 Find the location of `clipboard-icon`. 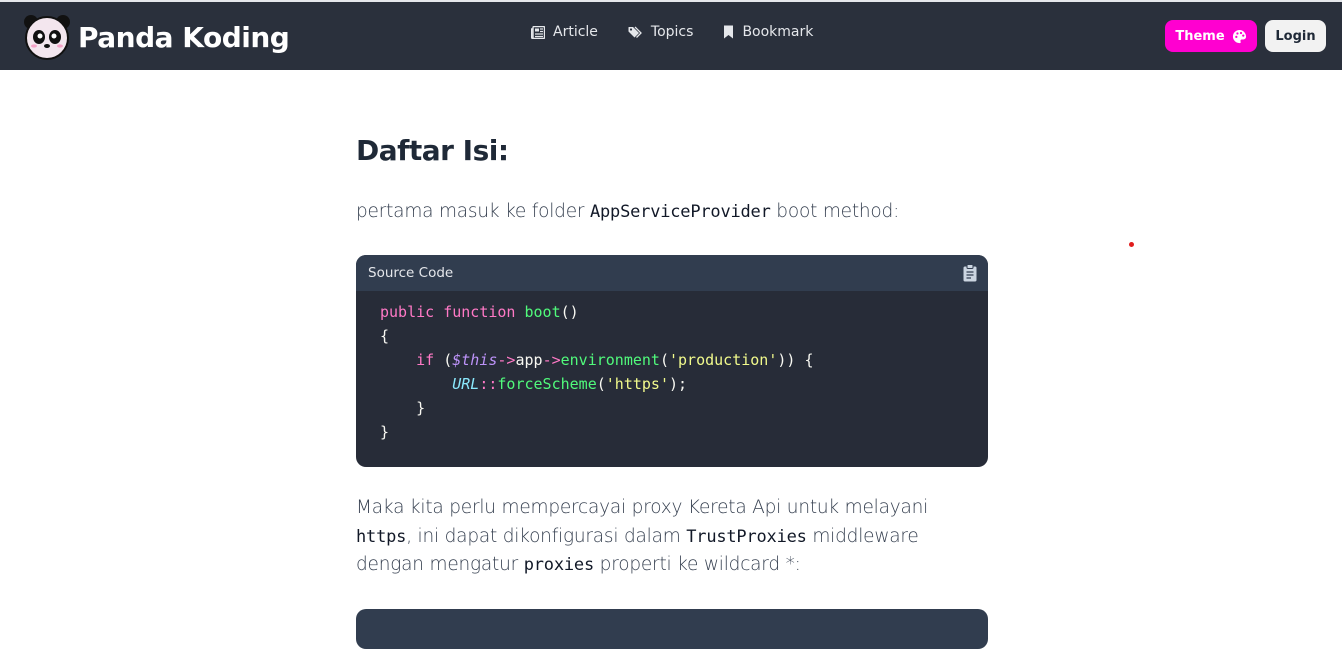

clipboard-icon is located at coordinates (970, 273).